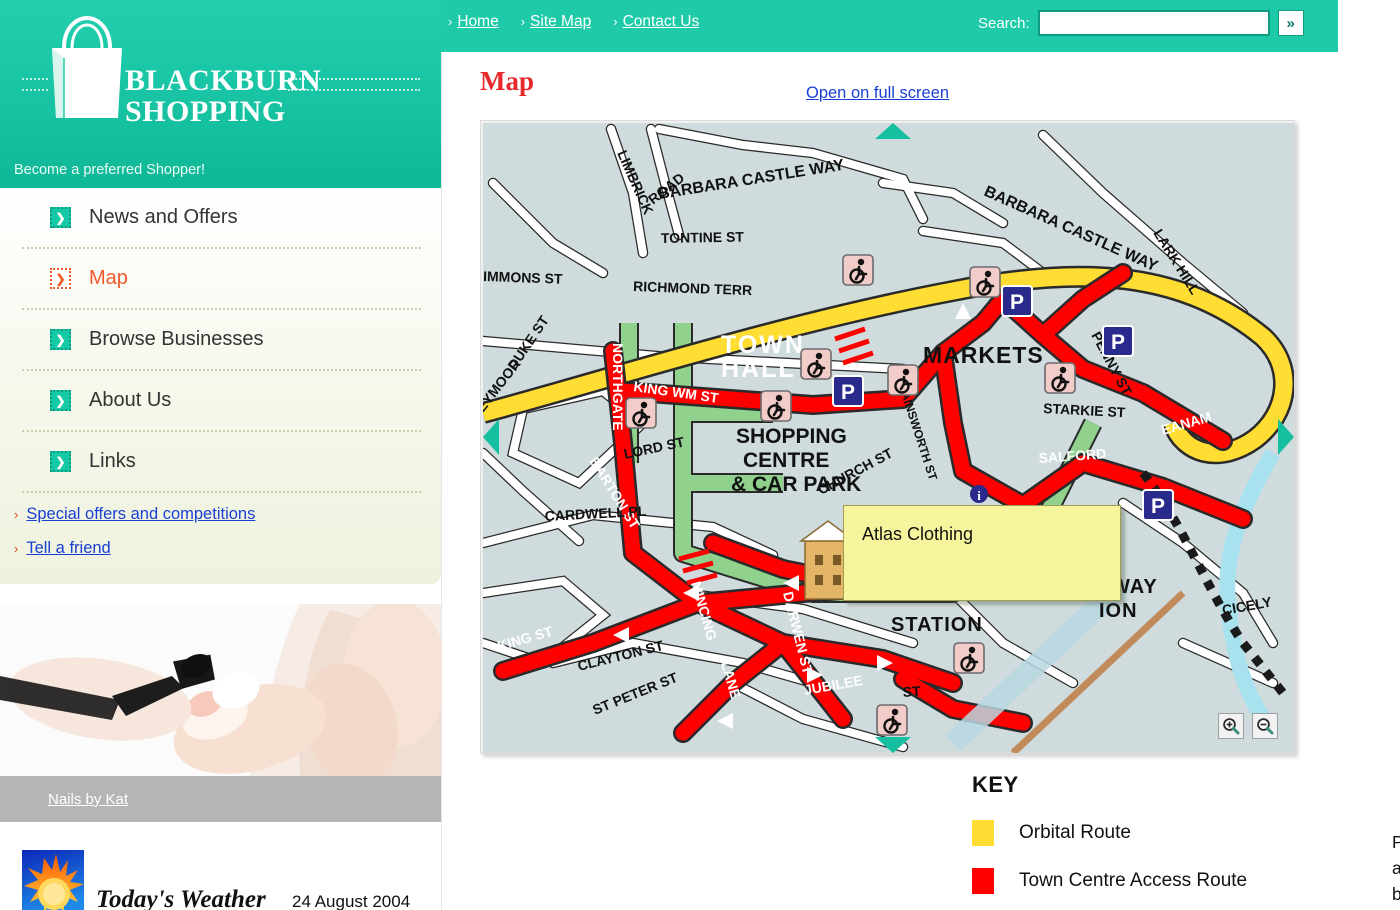 The height and width of the screenshot is (910, 1400). I want to click on brand-line-2: SHOPPING, so click(205, 111).